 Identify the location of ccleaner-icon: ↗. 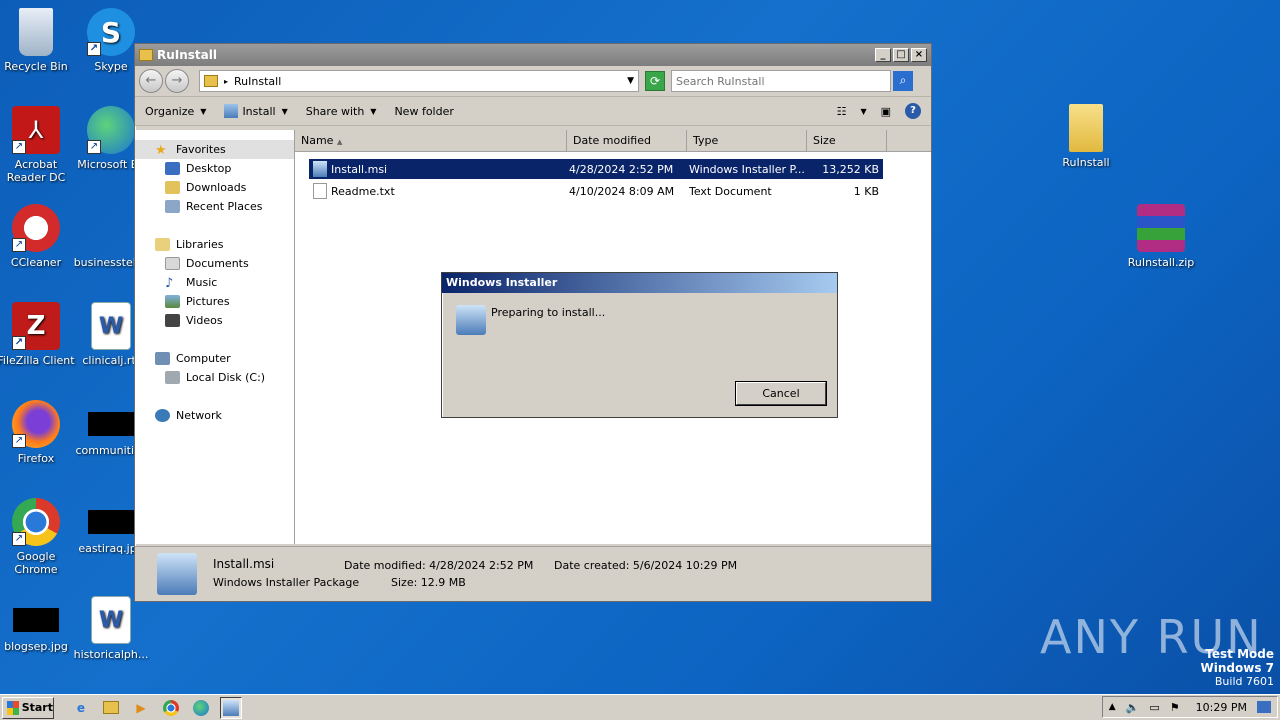
(36, 228).